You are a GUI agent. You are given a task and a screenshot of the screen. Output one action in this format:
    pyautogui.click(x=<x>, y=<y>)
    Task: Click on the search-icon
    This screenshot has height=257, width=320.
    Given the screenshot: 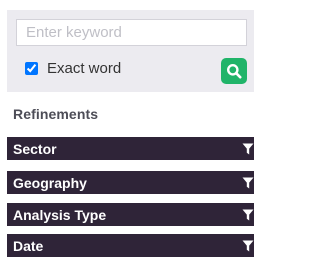 What is the action you would take?
    pyautogui.click(x=234, y=71)
    